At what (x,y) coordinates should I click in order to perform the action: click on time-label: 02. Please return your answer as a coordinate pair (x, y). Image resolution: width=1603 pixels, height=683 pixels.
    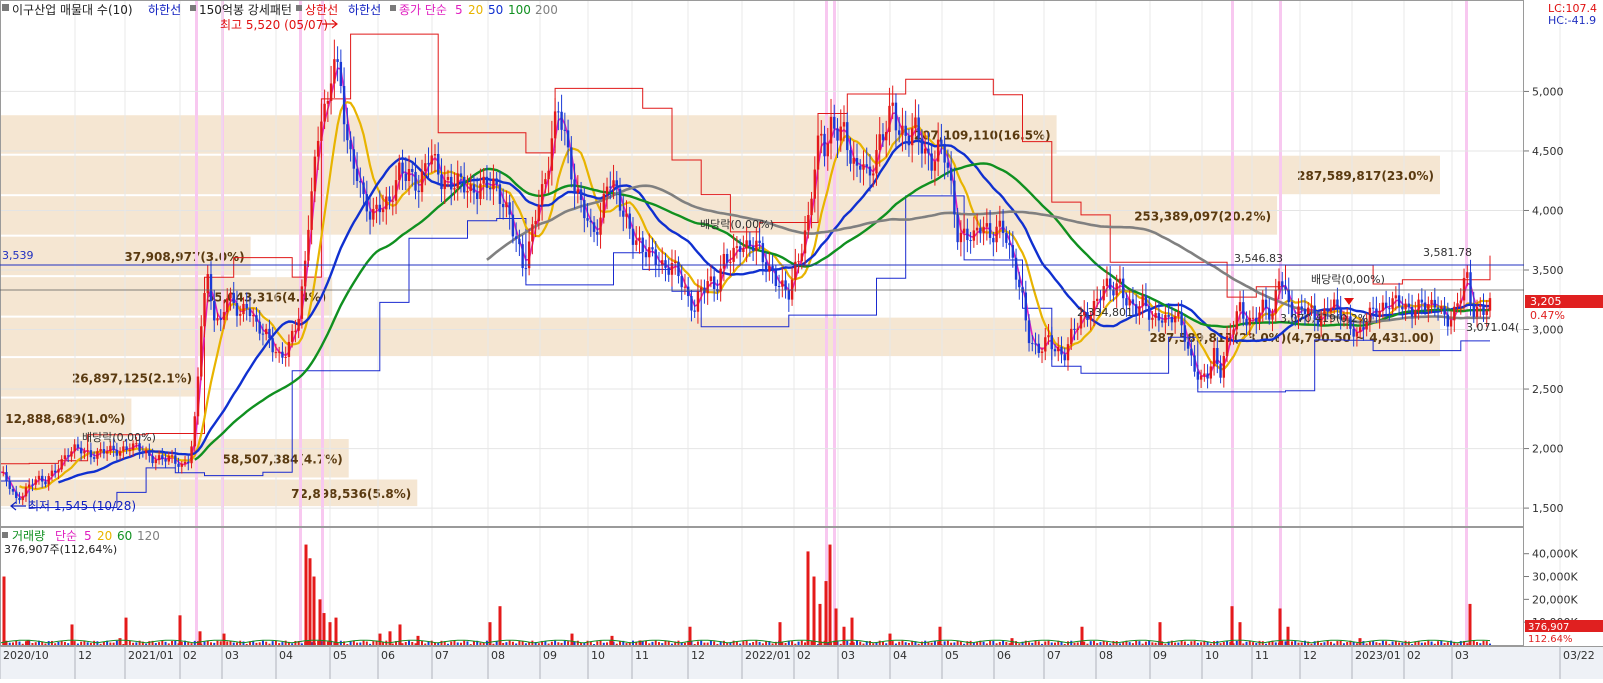
    Looking at the image, I should click on (1414, 655).